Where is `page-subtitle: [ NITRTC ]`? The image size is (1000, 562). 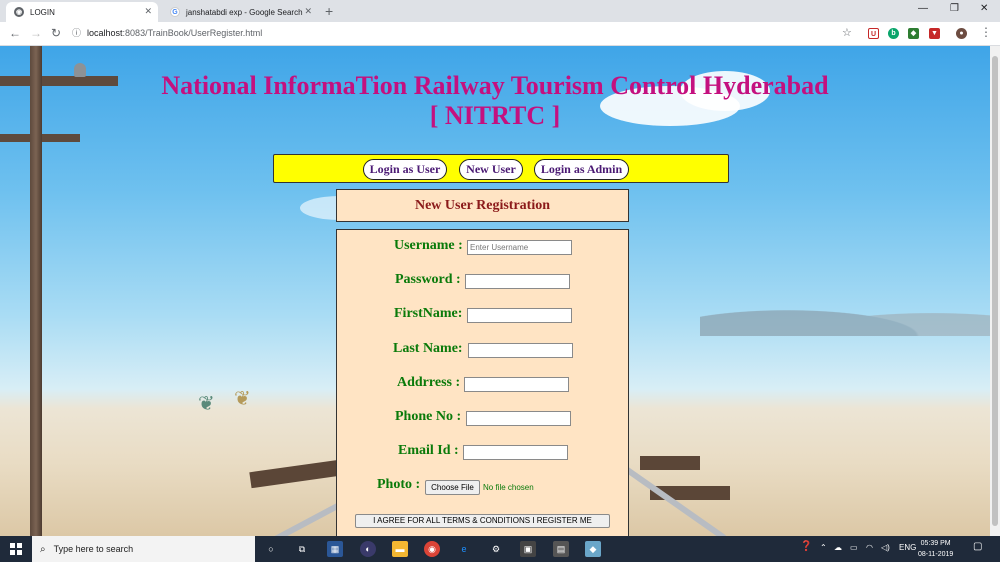
page-subtitle: [ NITRTC ] is located at coordinates (495, 115).